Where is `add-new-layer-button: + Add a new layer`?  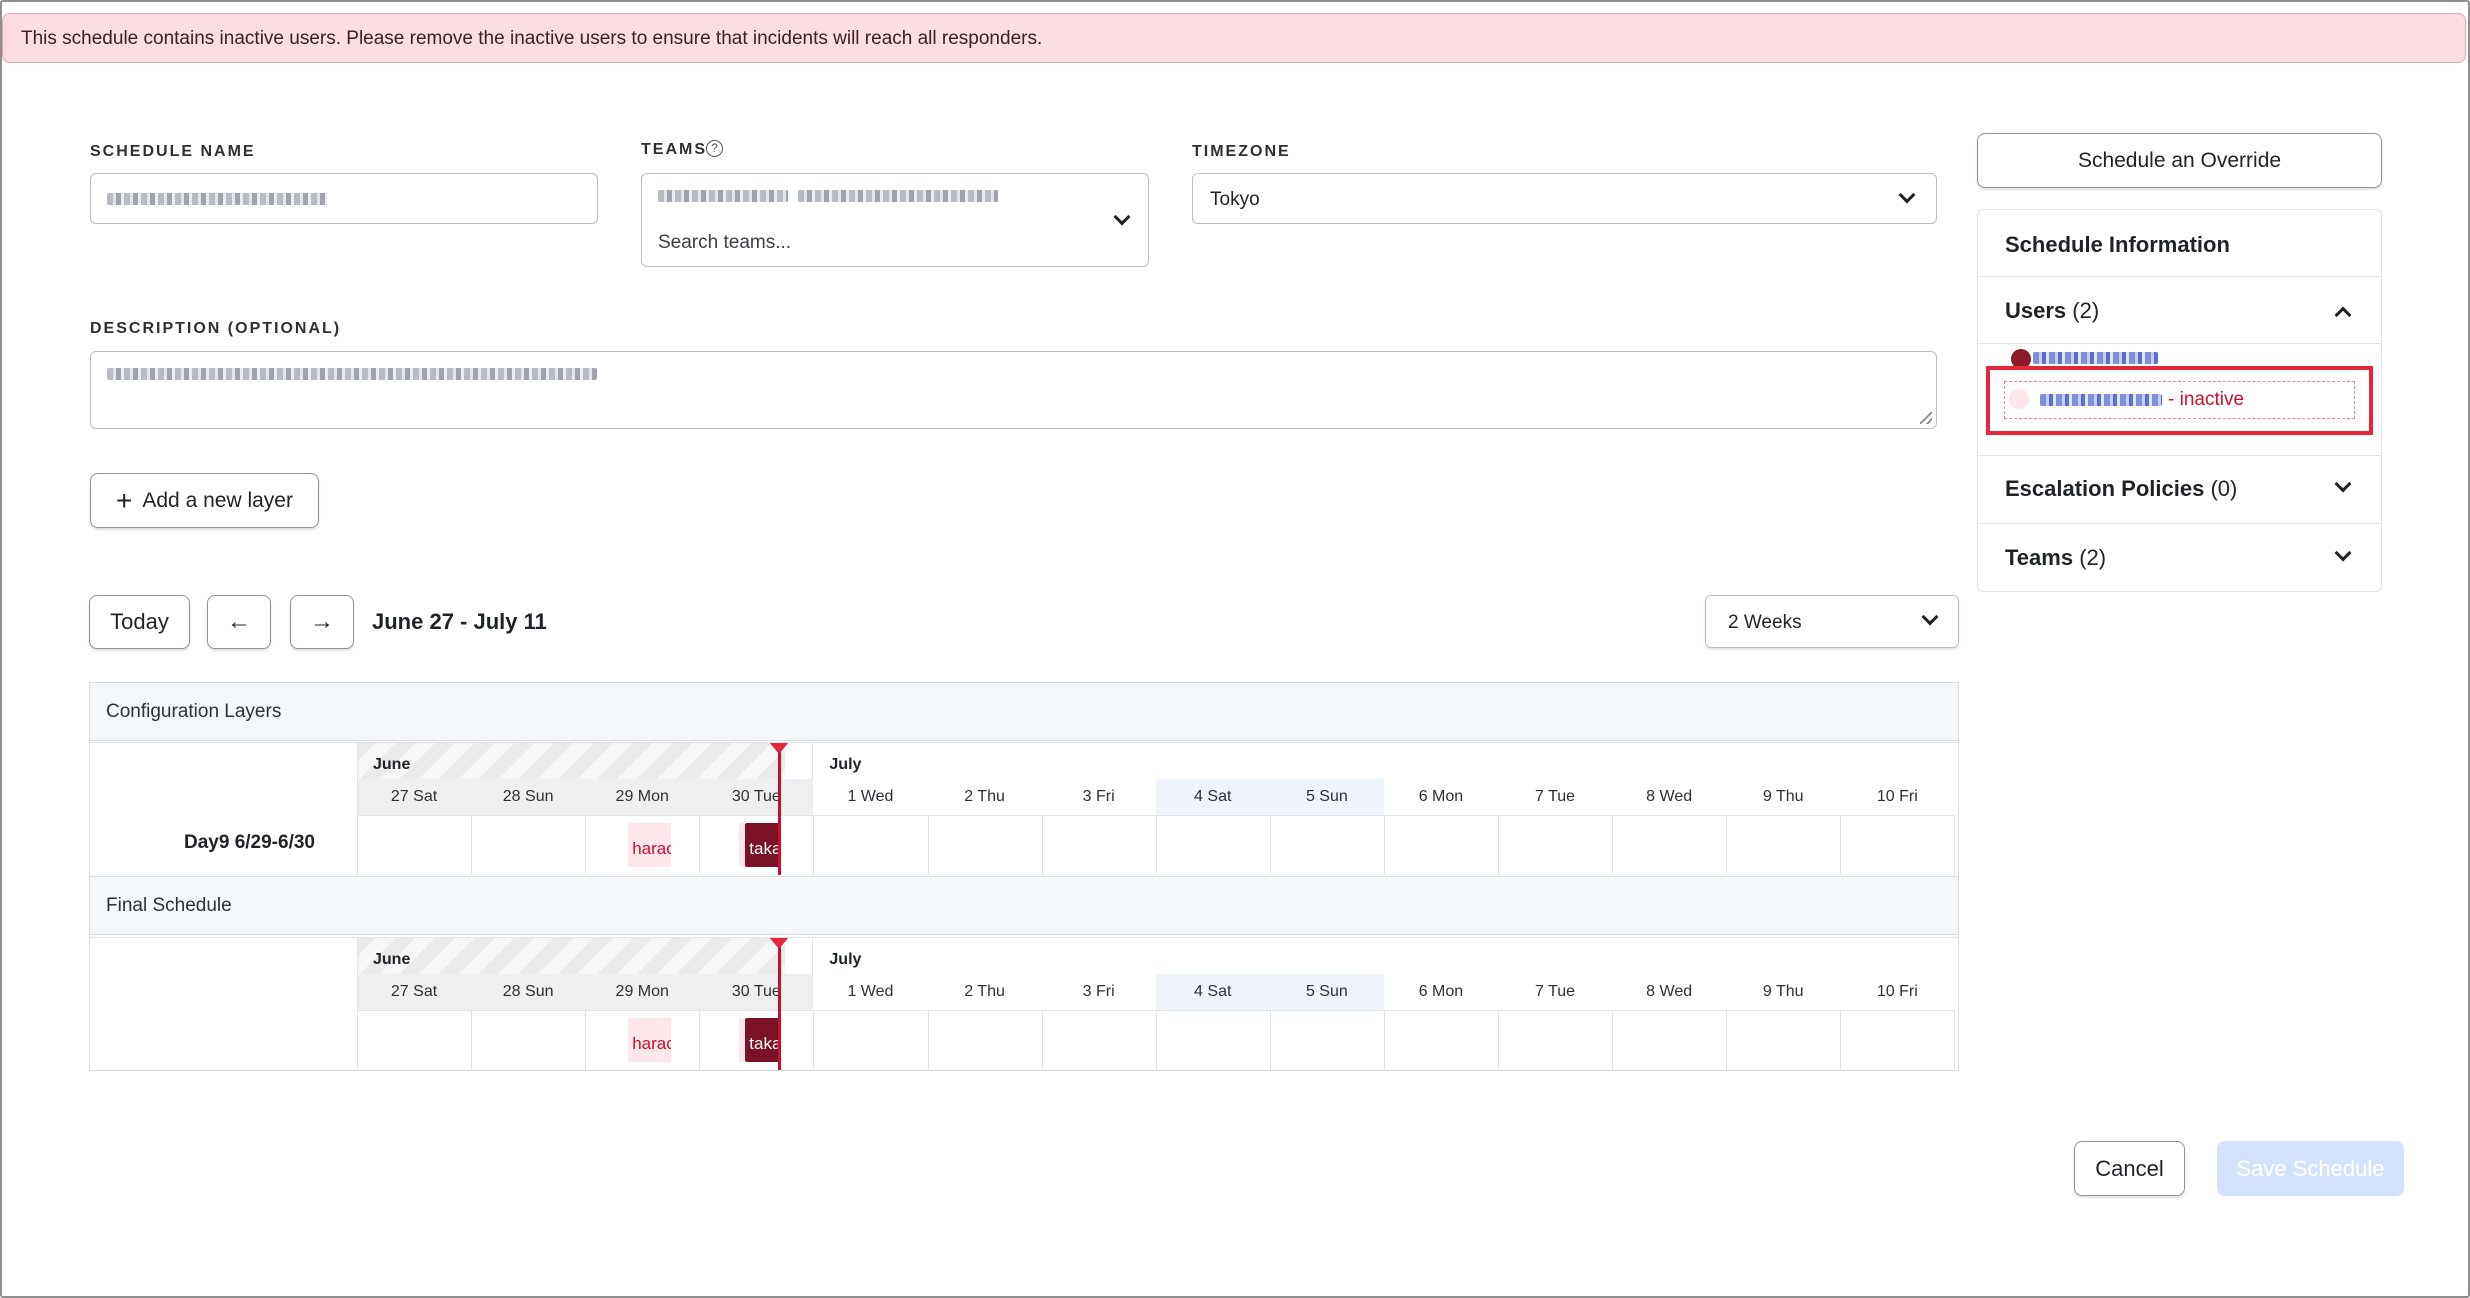
add-new-layer-button: + Add a new layer is located at coordinates (204, 500).